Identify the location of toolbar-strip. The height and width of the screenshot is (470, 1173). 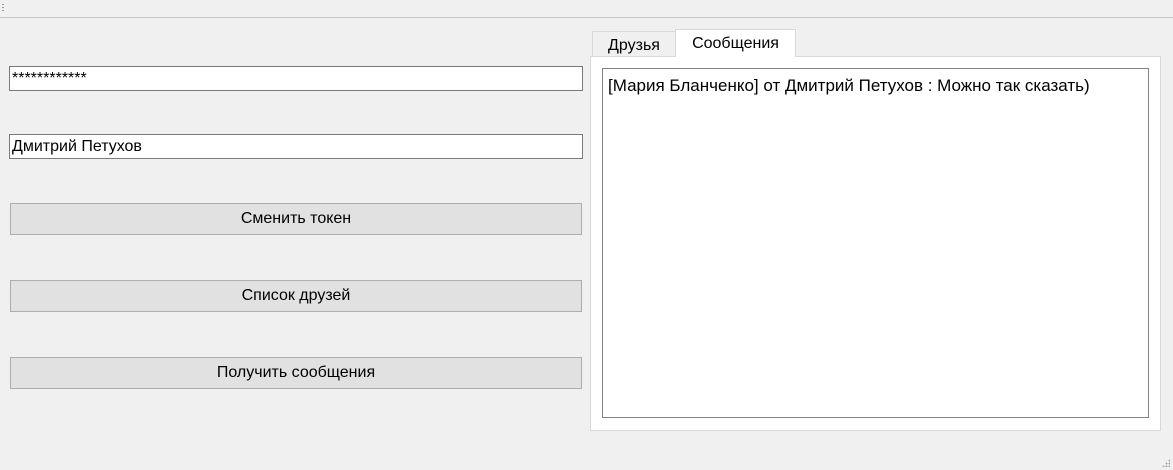
(586, 9).